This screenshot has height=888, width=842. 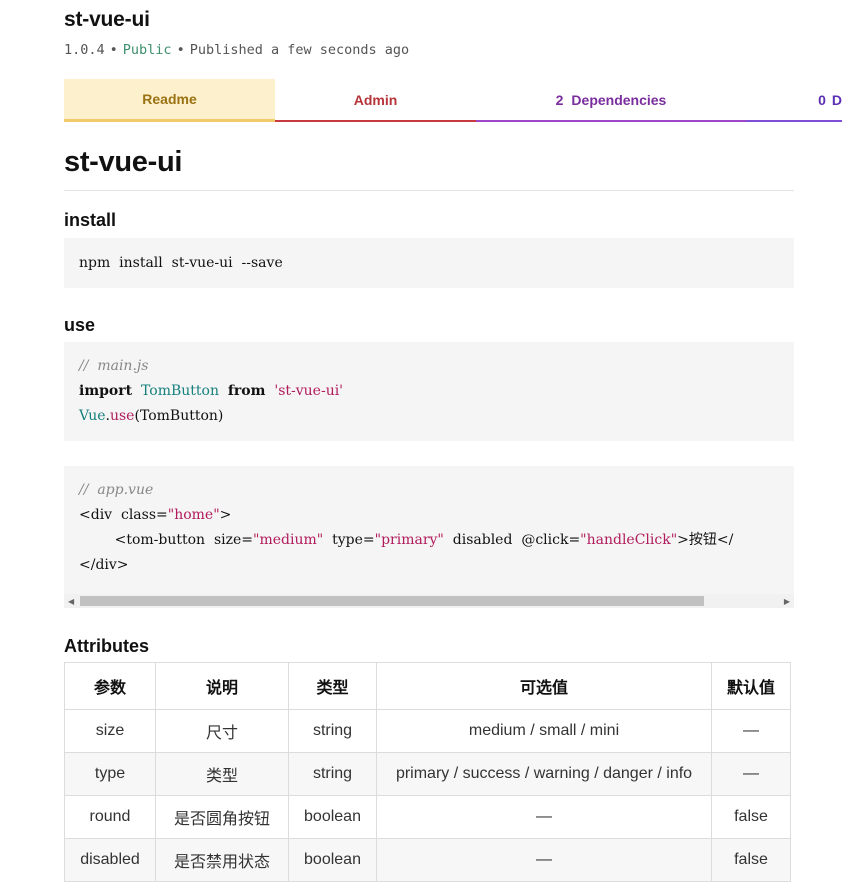 I want to click on visibility-badge: Public, so click(x=147, y=50).